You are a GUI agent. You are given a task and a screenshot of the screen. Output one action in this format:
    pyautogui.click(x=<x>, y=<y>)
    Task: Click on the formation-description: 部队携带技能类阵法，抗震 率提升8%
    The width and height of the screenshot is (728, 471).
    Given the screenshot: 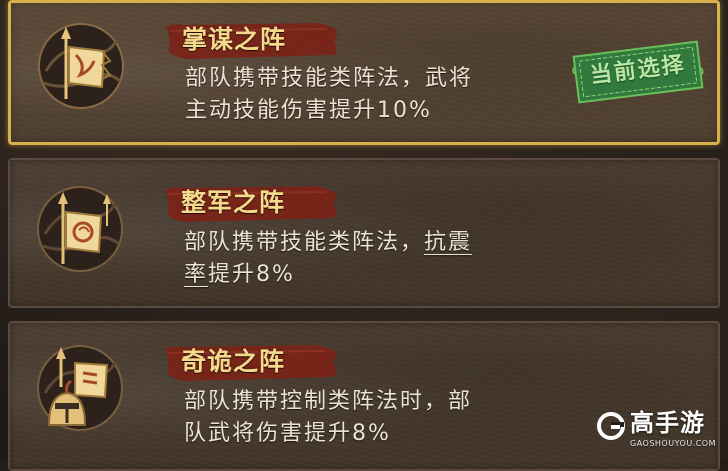 What is the action you would take?
    pyautogui.click(x=379, y=259)
    